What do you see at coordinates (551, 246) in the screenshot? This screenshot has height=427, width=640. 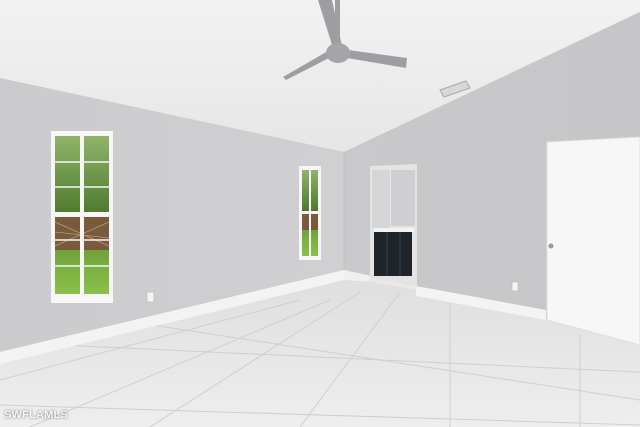 I see `door-handle` at bounding box center [551, 246].